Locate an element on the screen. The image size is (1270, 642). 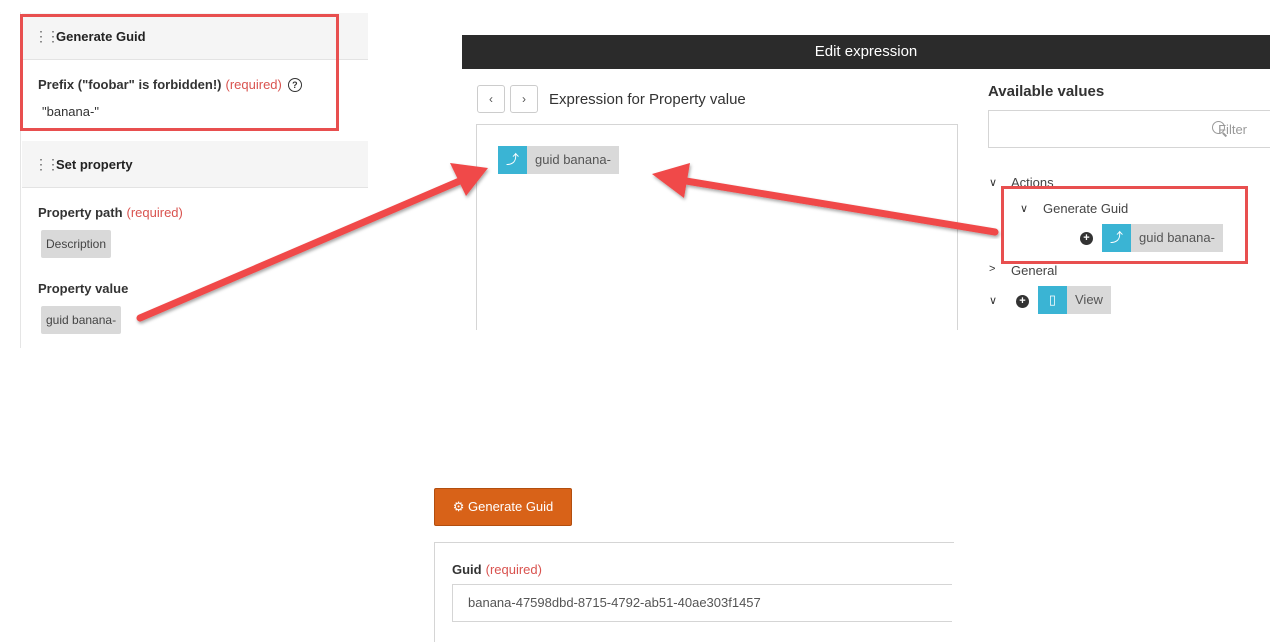
generate-guid-button: ⚙ Generate Guid is located at coordinates (503, 507).